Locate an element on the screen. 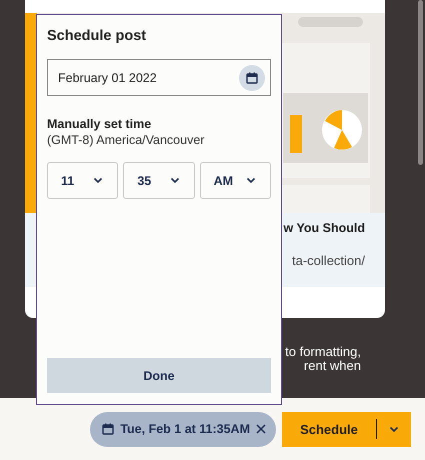 The image size is (425, 460). chip-label: Tue, Feb 1 at 11:35AM is located at coordinates (185, 429).